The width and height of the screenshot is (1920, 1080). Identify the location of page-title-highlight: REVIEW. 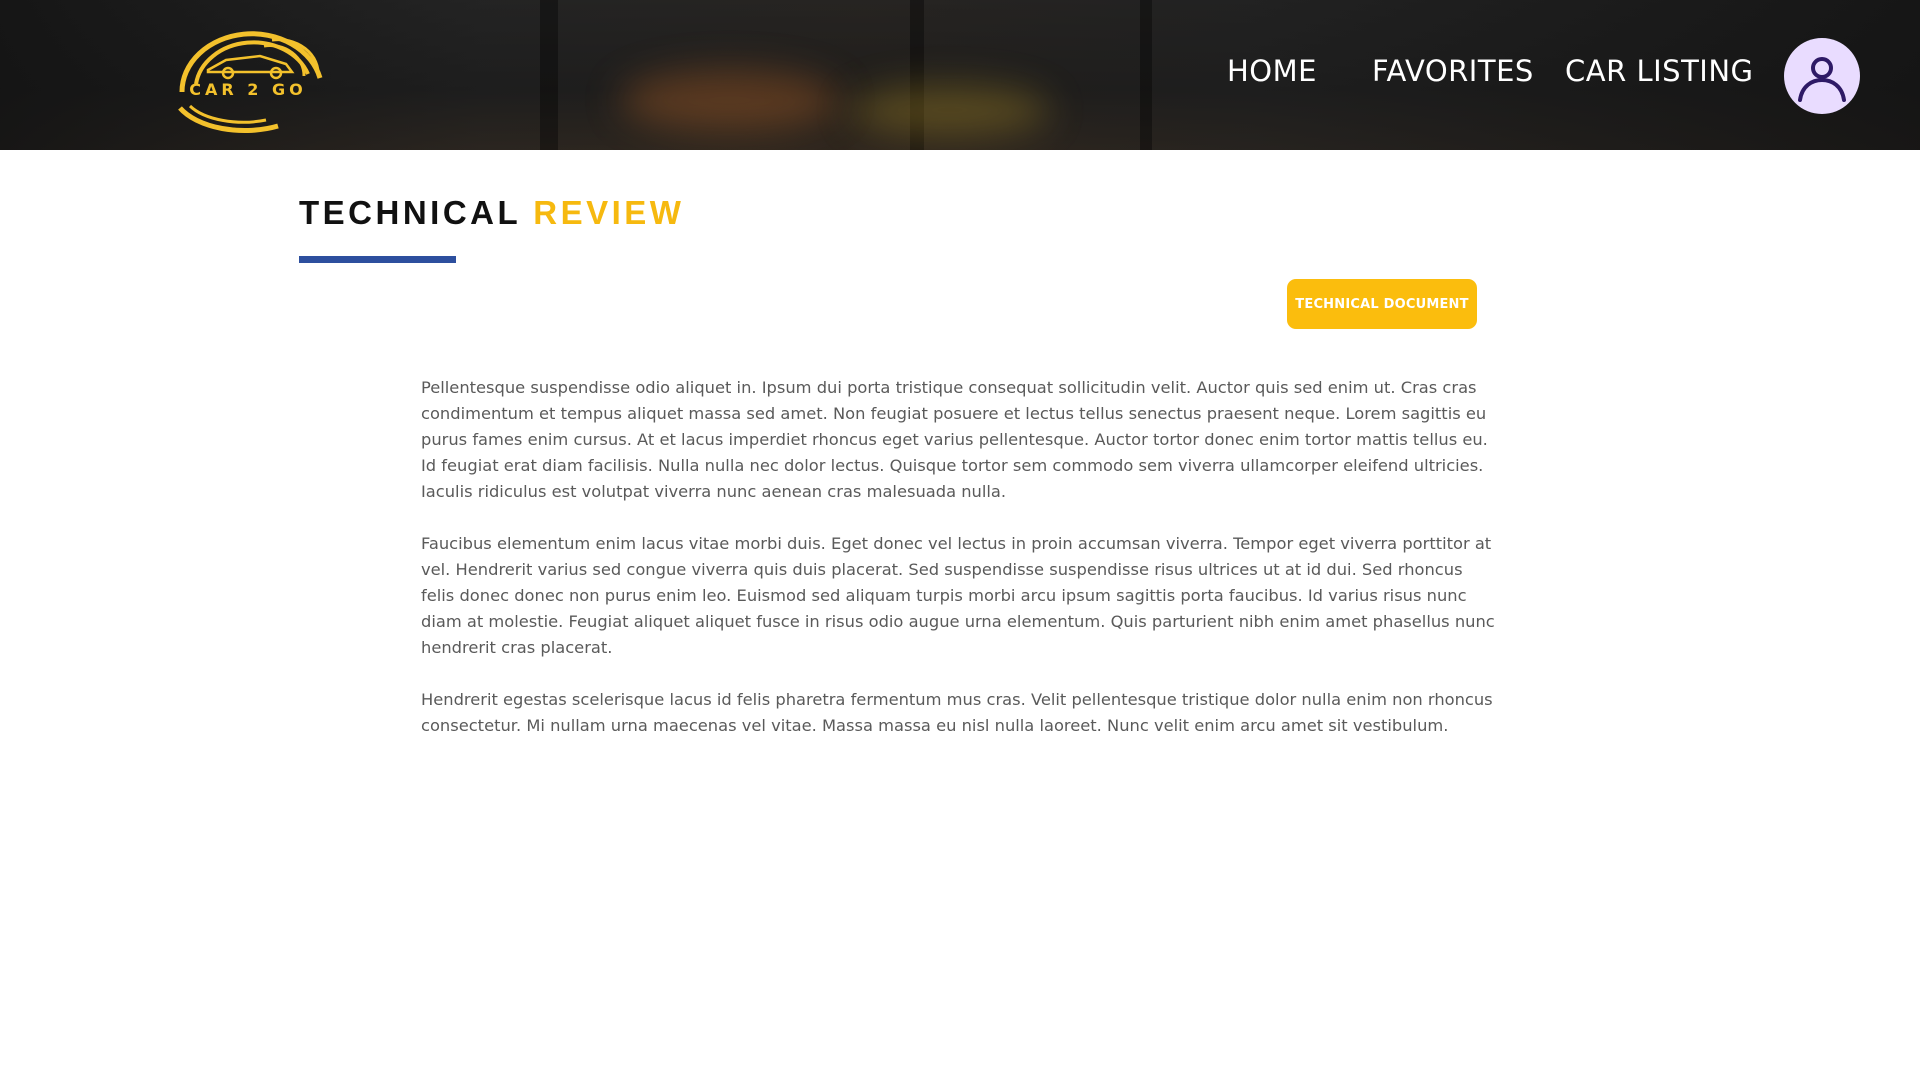
(609, 212).